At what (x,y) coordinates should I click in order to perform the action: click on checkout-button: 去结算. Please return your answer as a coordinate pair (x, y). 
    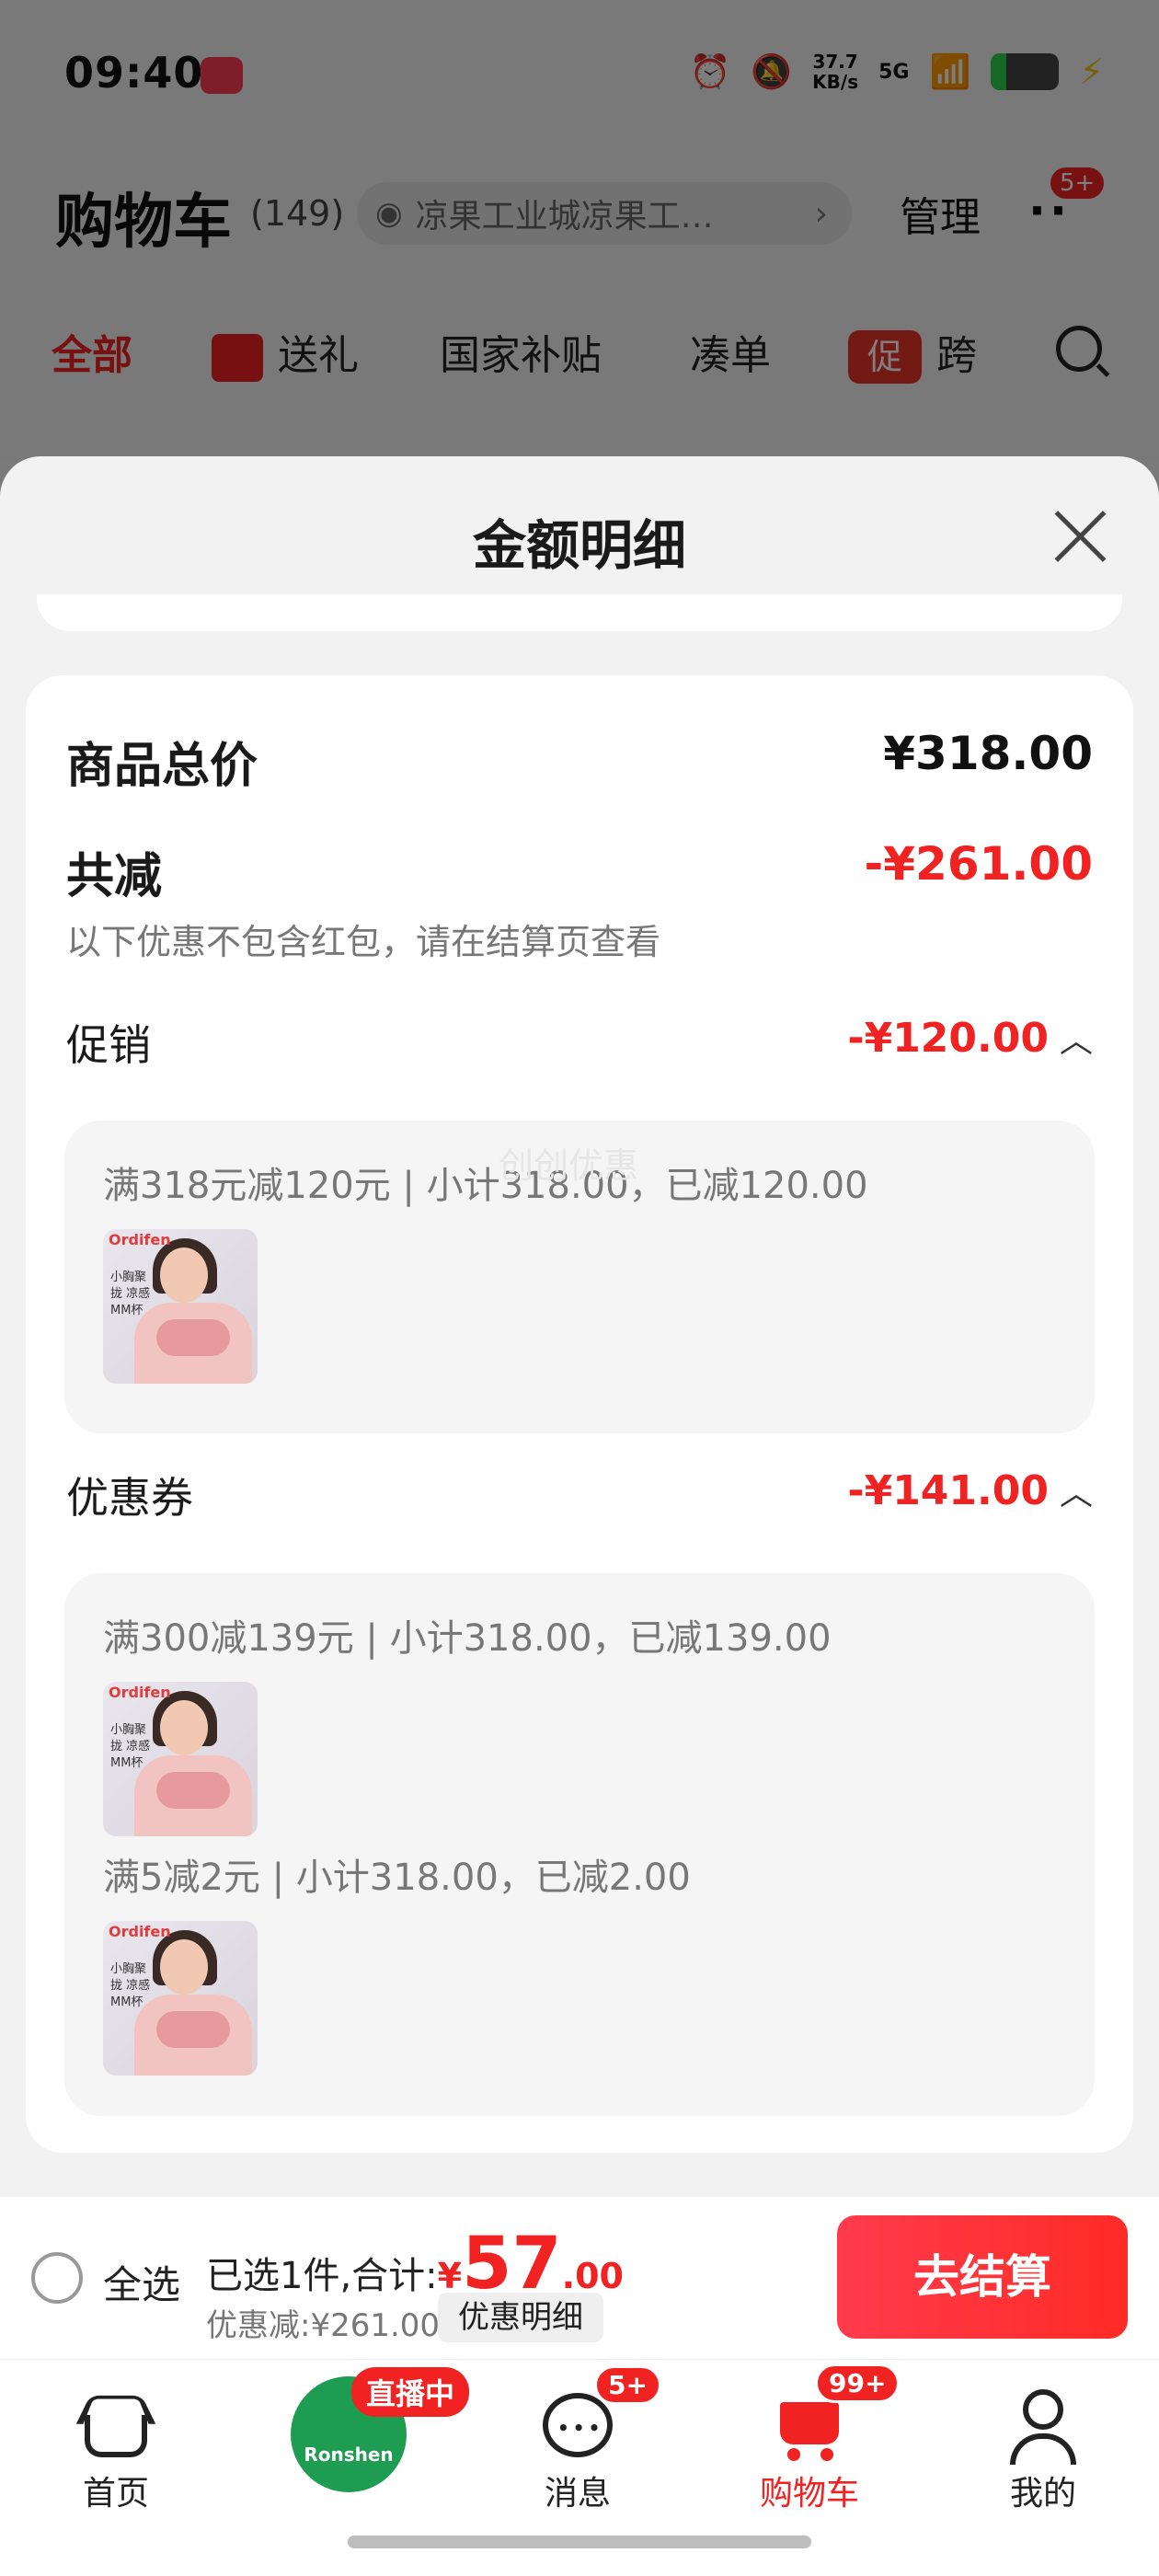
    Looking at the image, I should click on (982, 2277).